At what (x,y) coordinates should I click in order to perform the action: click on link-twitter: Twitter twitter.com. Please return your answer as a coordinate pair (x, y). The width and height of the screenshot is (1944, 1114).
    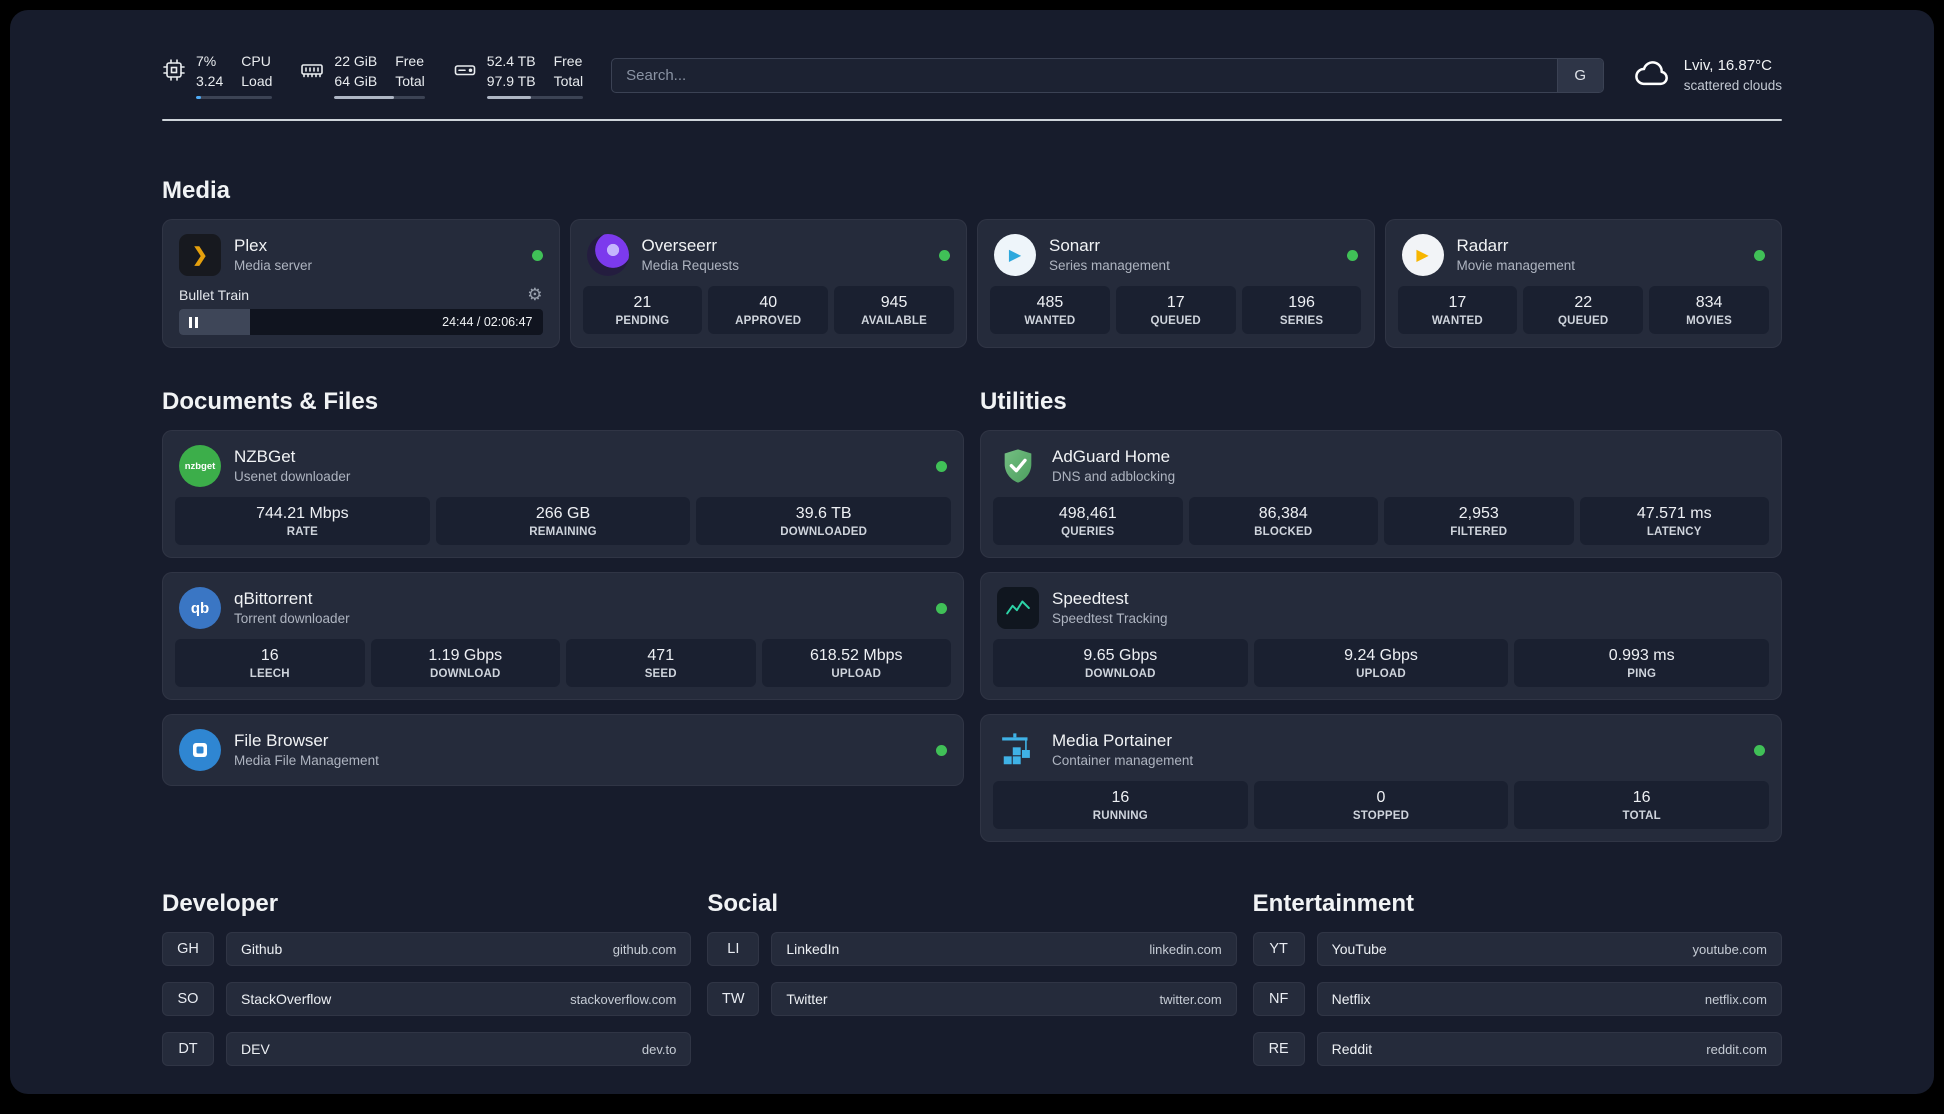
    Looking at the image, I should click on (1004, 999).